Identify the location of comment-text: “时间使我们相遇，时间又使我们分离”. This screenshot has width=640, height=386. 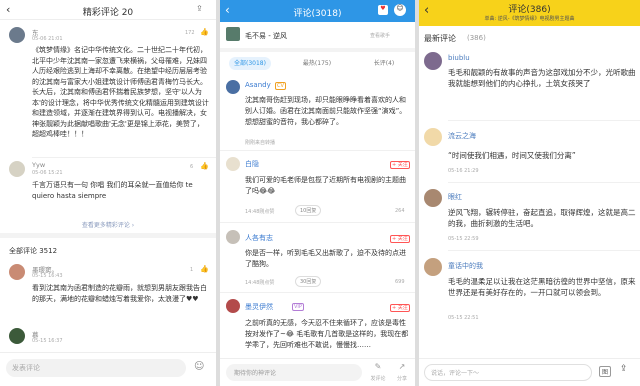
(512, 155).